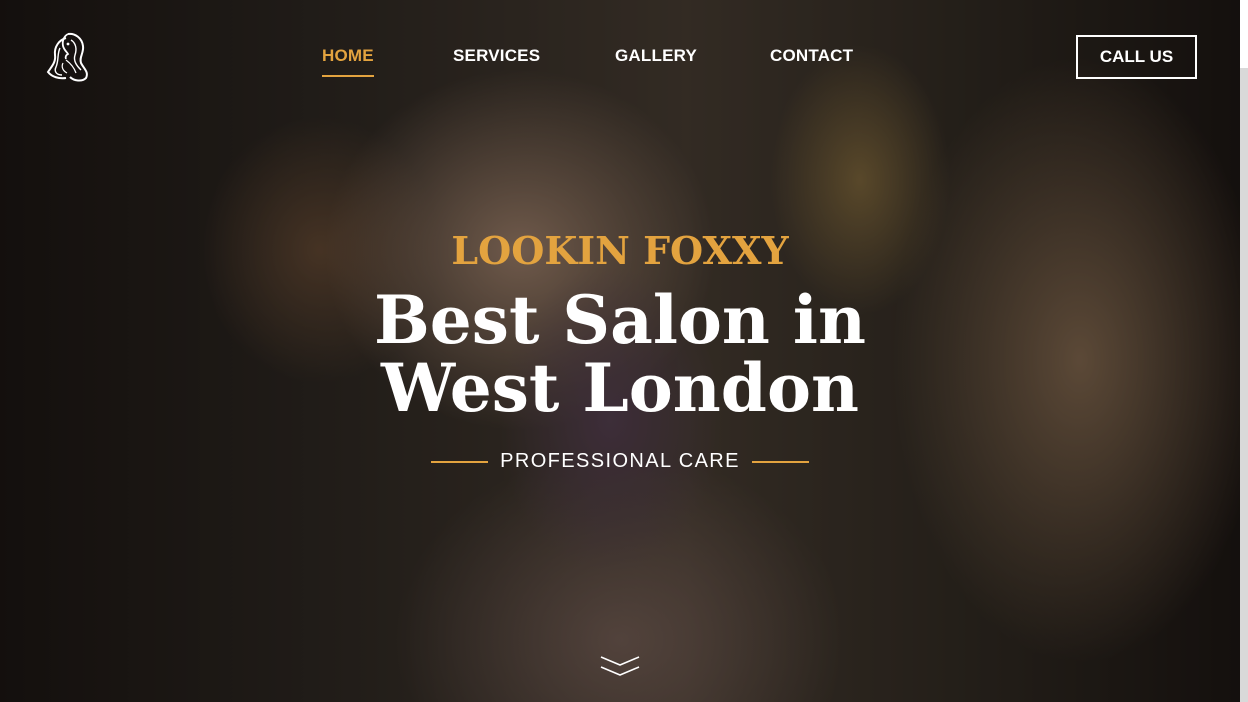 This screenshot has width=1248, height=702. I want to click on woman-hair-logo-icon, so click(70, 57).